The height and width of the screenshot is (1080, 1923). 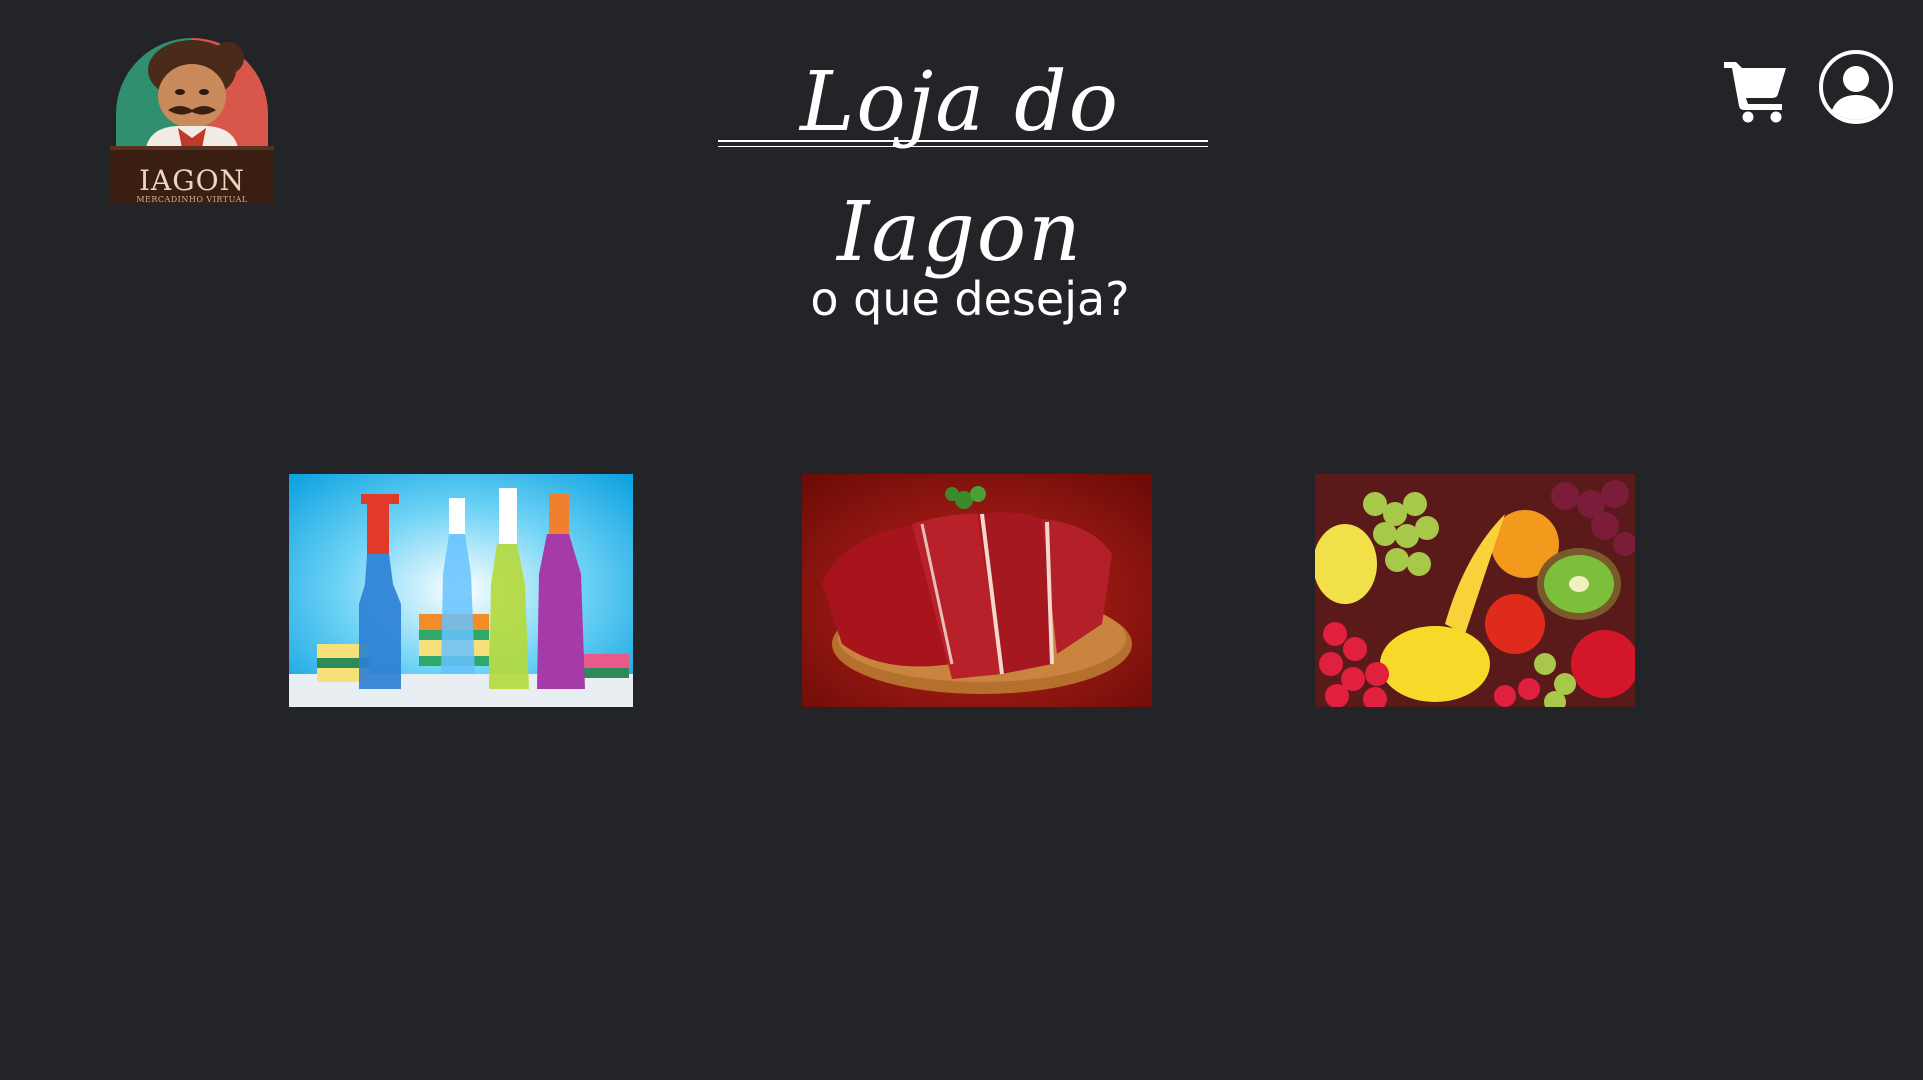 What do you see at coordinates (960, 167) in the screenshot?
I see `site-title: Loja do Iagon` at bounding box center [960, 167].